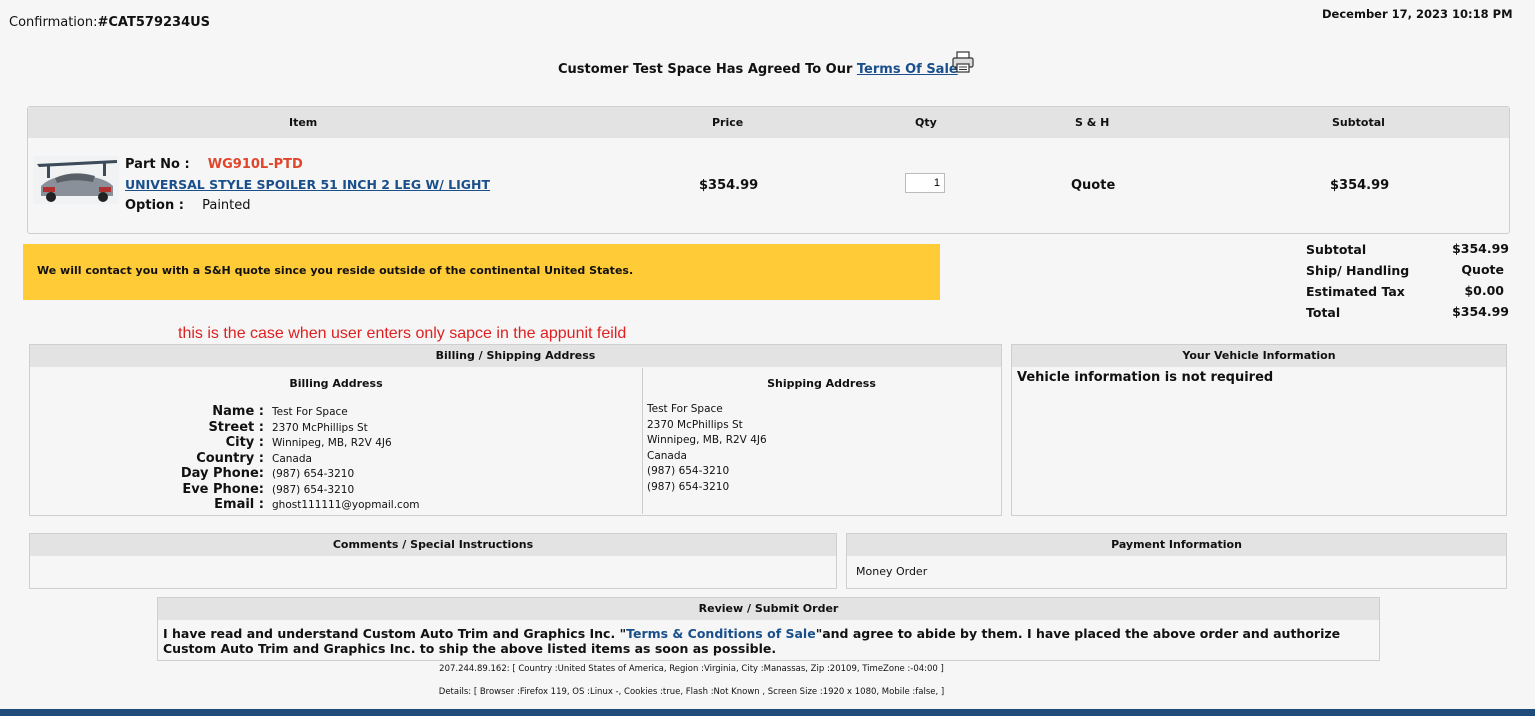 Image resolution: width=1535 pixels, height=716 pixels. What do you see at coordinates (1360, 185) in the screenshot?
I see `item-subtotal: $354.99` at bounding box center [1360, 185].